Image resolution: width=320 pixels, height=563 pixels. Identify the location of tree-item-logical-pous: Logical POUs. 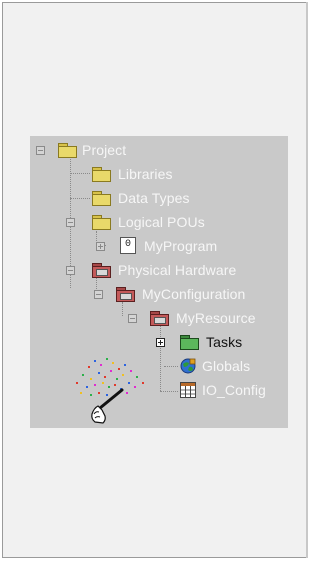
(171, 222).